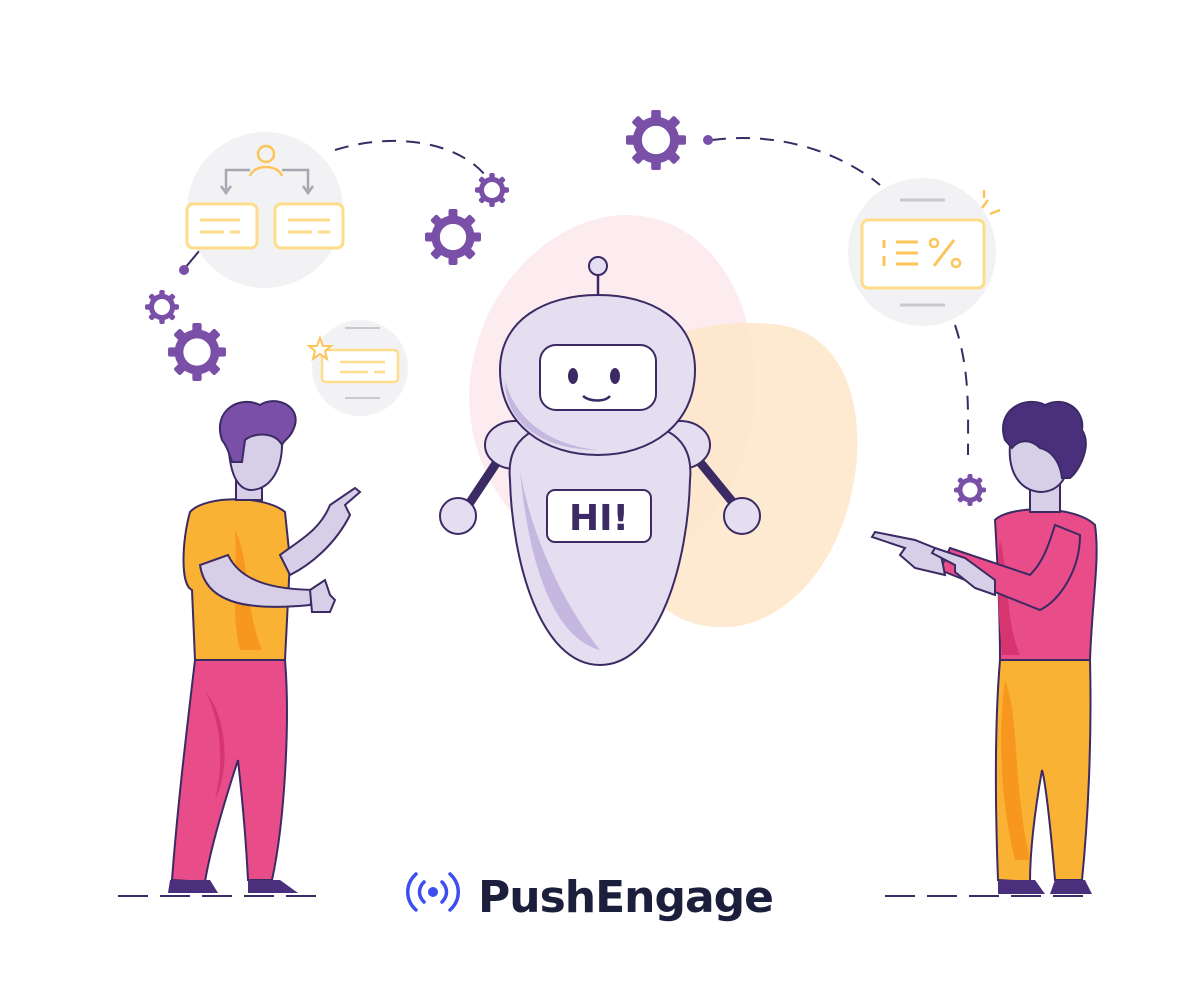 The image size is (1200, 1000). I want to click on robot-right-hand, so click(742, 516).